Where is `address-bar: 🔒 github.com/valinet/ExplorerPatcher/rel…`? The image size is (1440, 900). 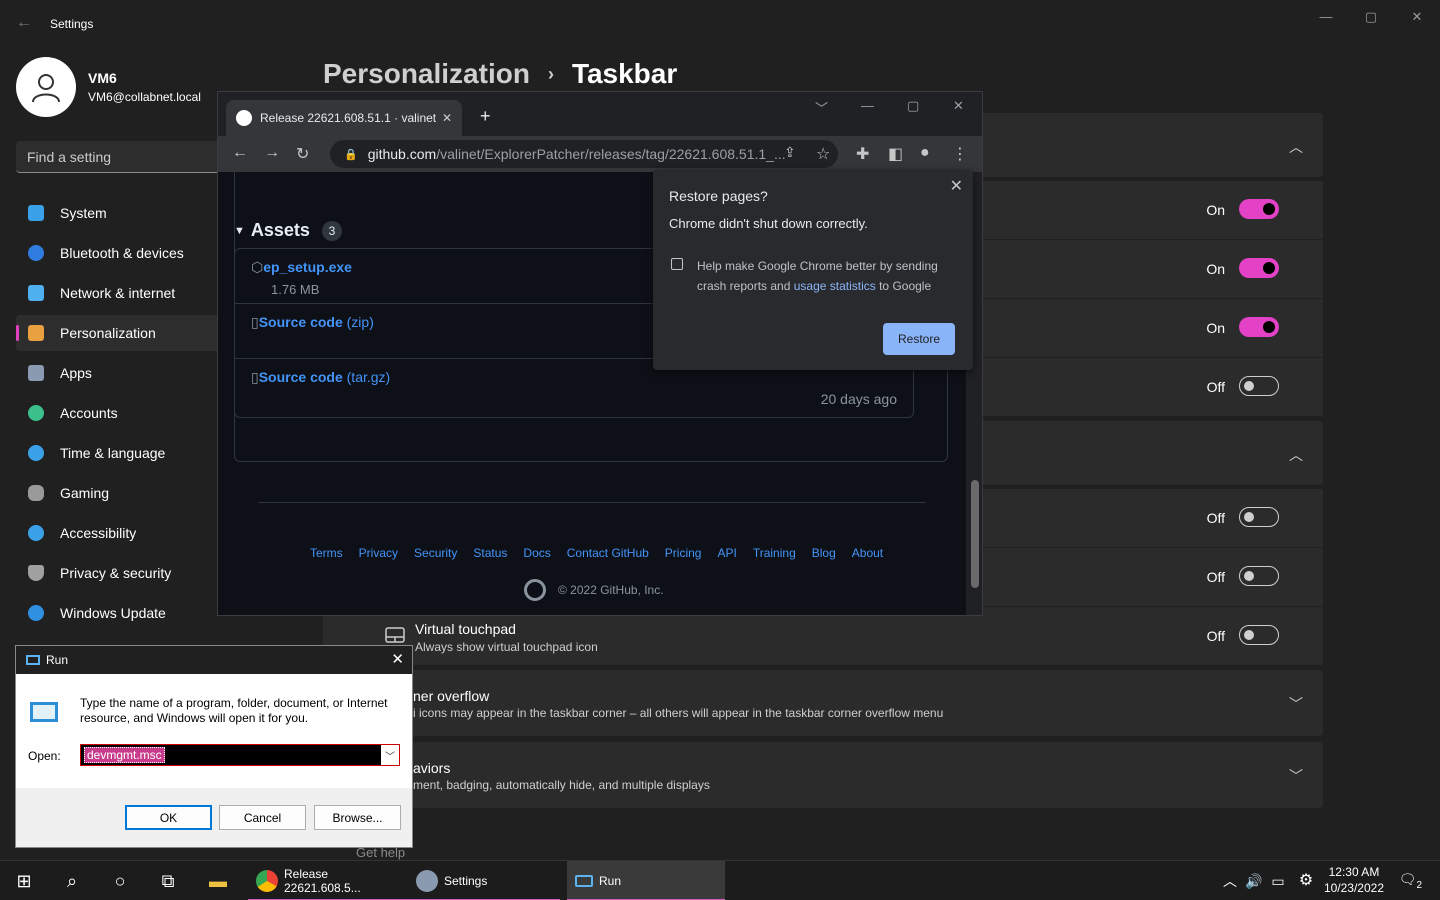 address-bar: 🔒 github.com/valinet/ExplorerPatcher/rel… is located at coordinates (584, 154).